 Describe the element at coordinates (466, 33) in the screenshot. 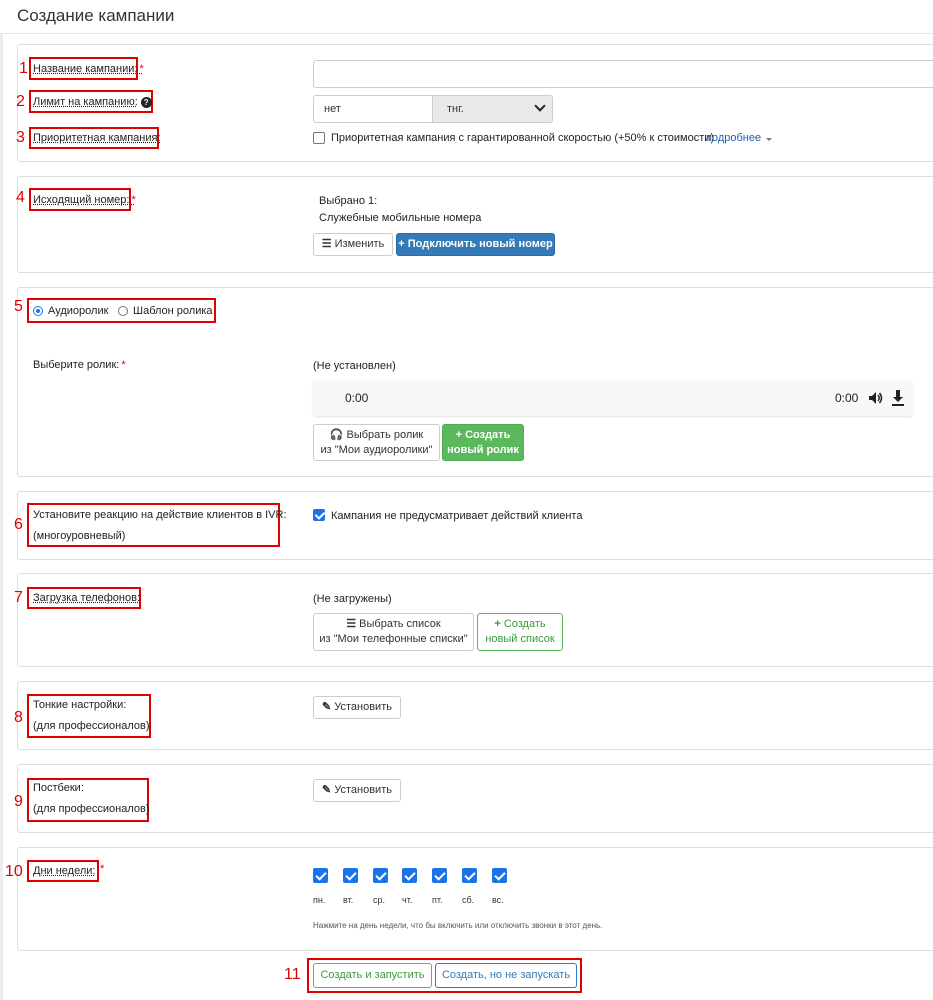

I see `title-divider` at that location.